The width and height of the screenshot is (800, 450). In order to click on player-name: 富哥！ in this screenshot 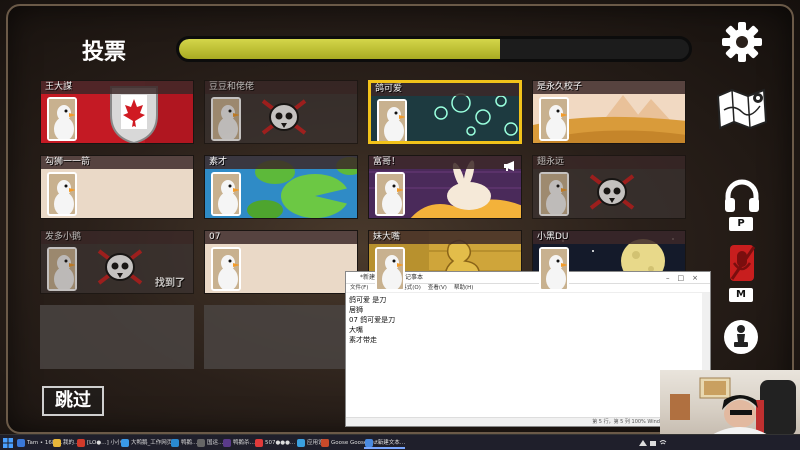, I will do `click(387, 162)`.